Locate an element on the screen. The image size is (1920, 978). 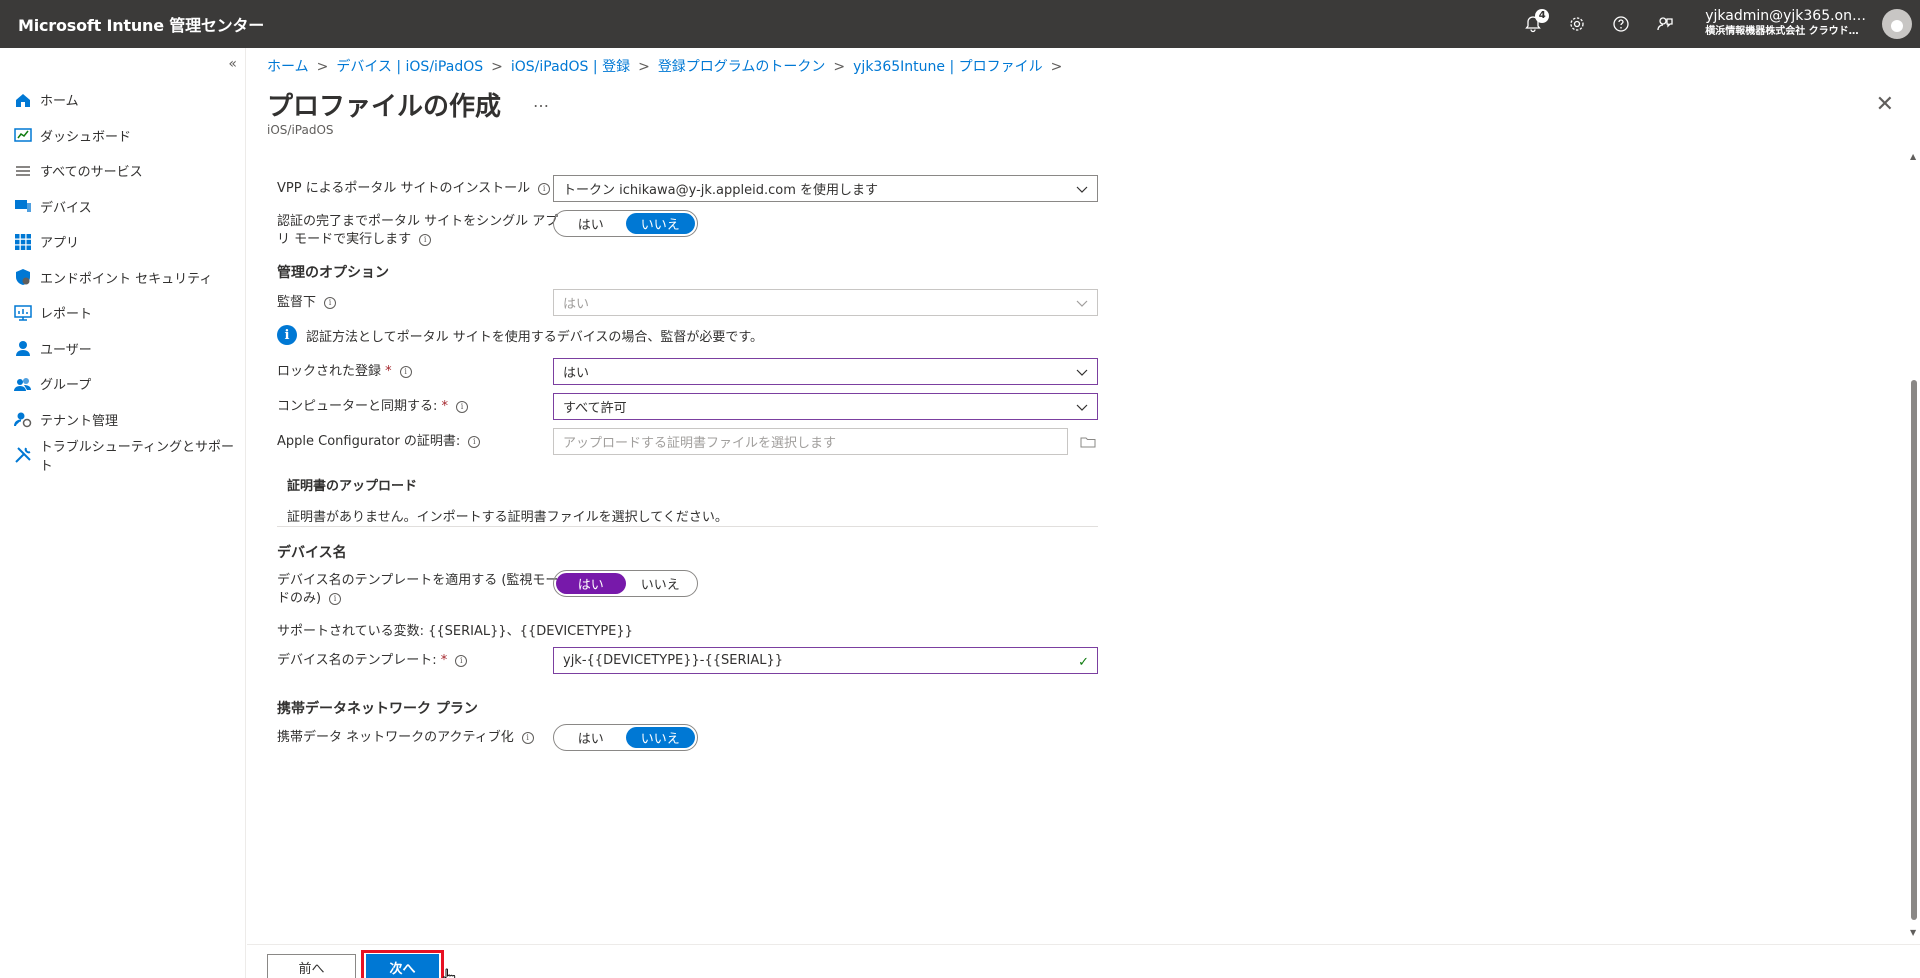
scrollbar-thumb is located at coordinates (1914, 650).